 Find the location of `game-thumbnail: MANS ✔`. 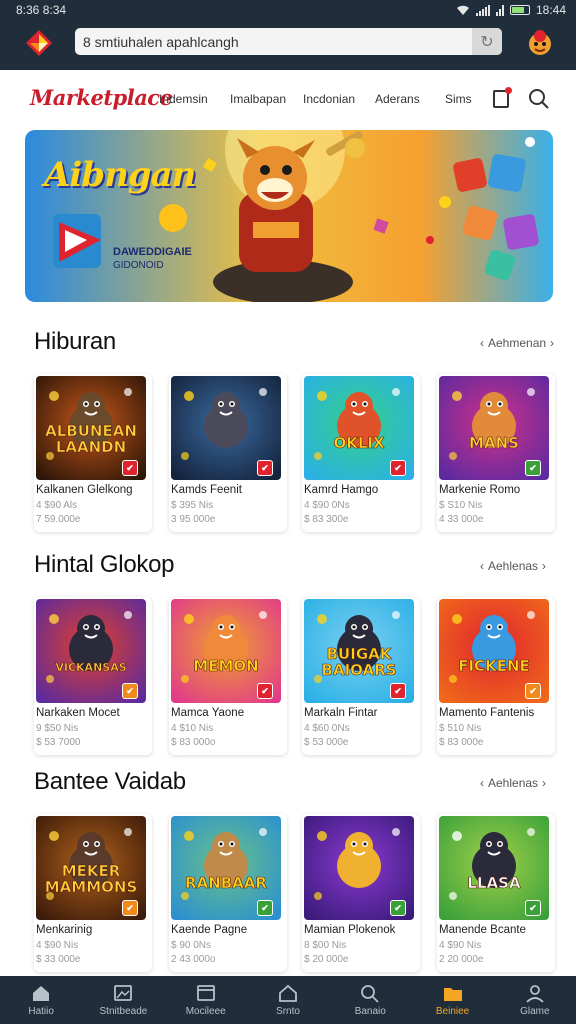

game-thumbnail: MANS ✔ is located at coordinates (494, 428).